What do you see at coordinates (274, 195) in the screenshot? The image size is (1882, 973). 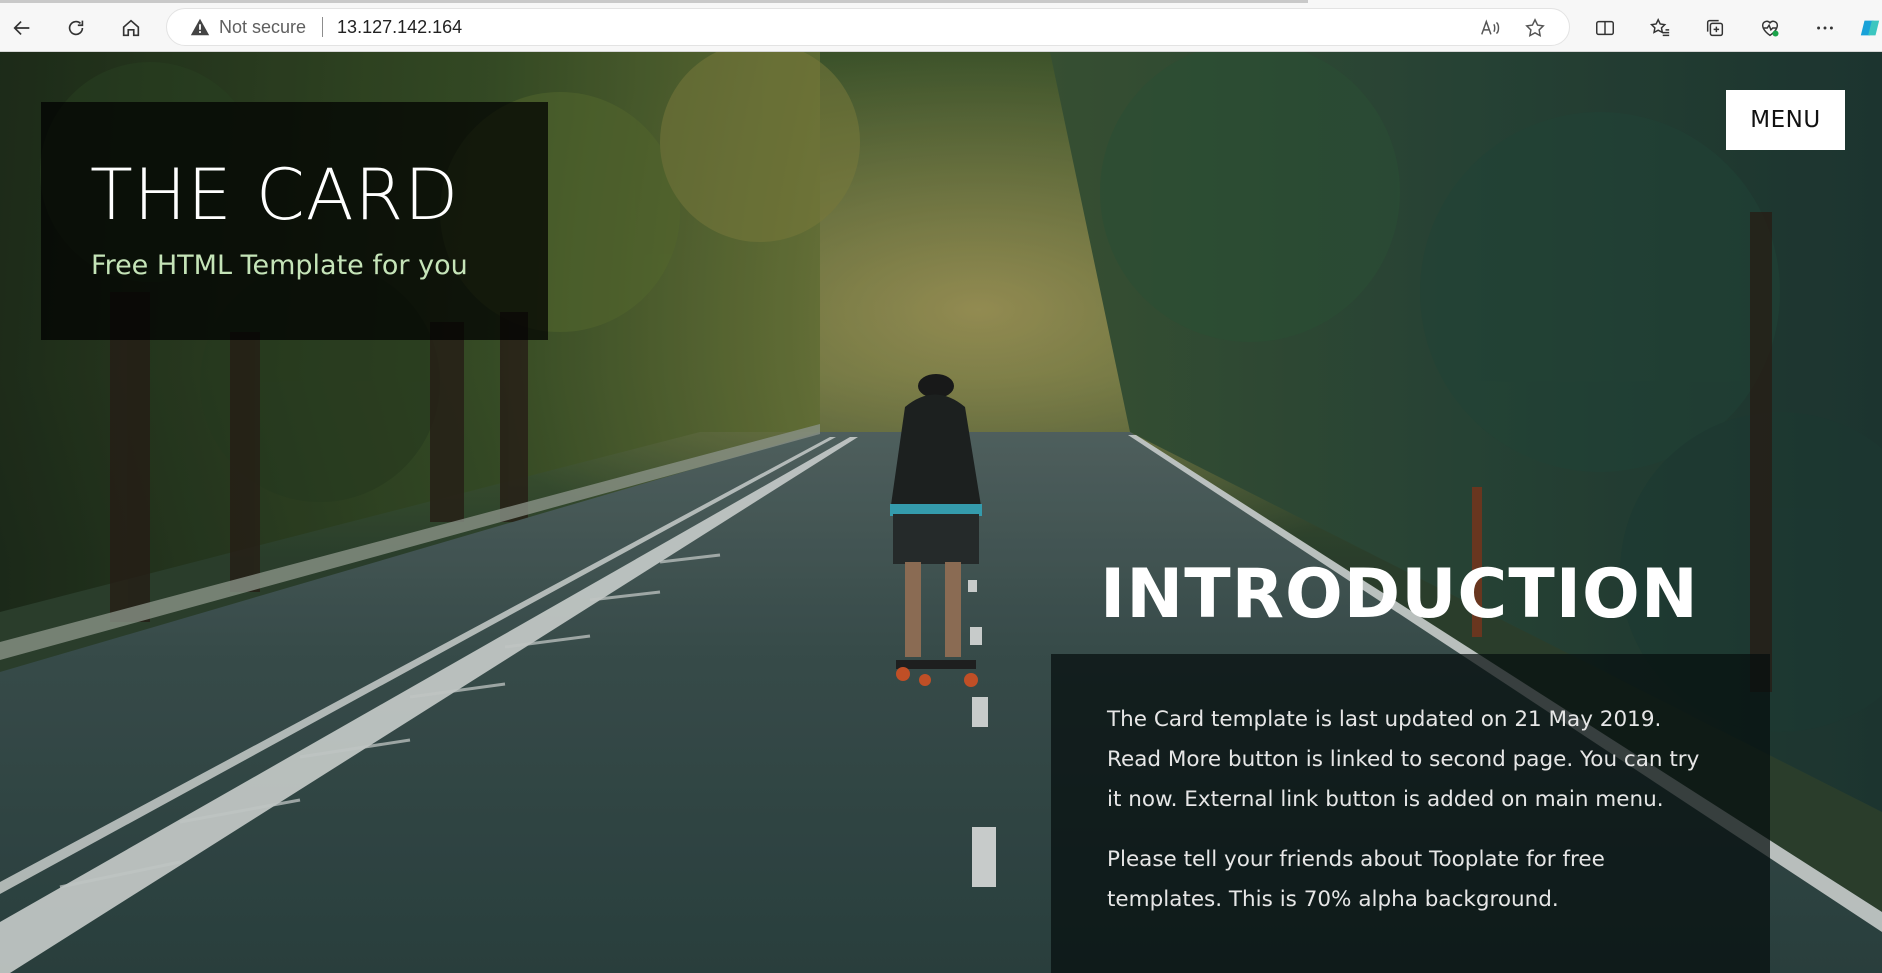 I see `site-title: THE CARD` at bounding box center [274, 195].